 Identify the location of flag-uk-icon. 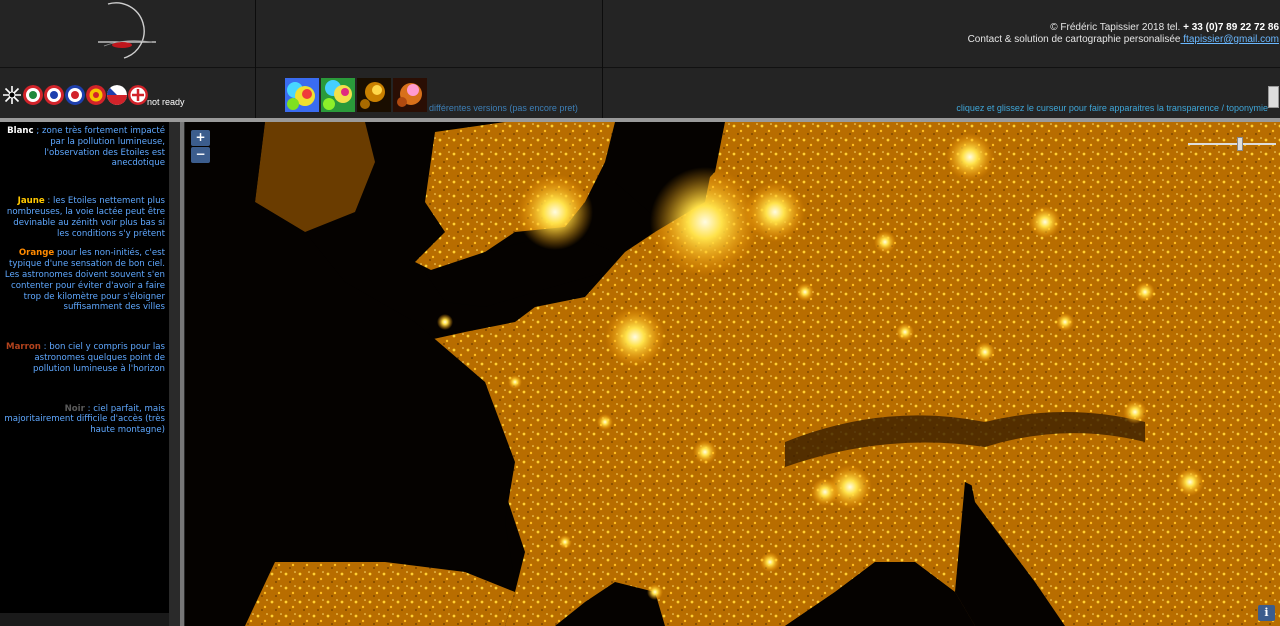
(75, 95).